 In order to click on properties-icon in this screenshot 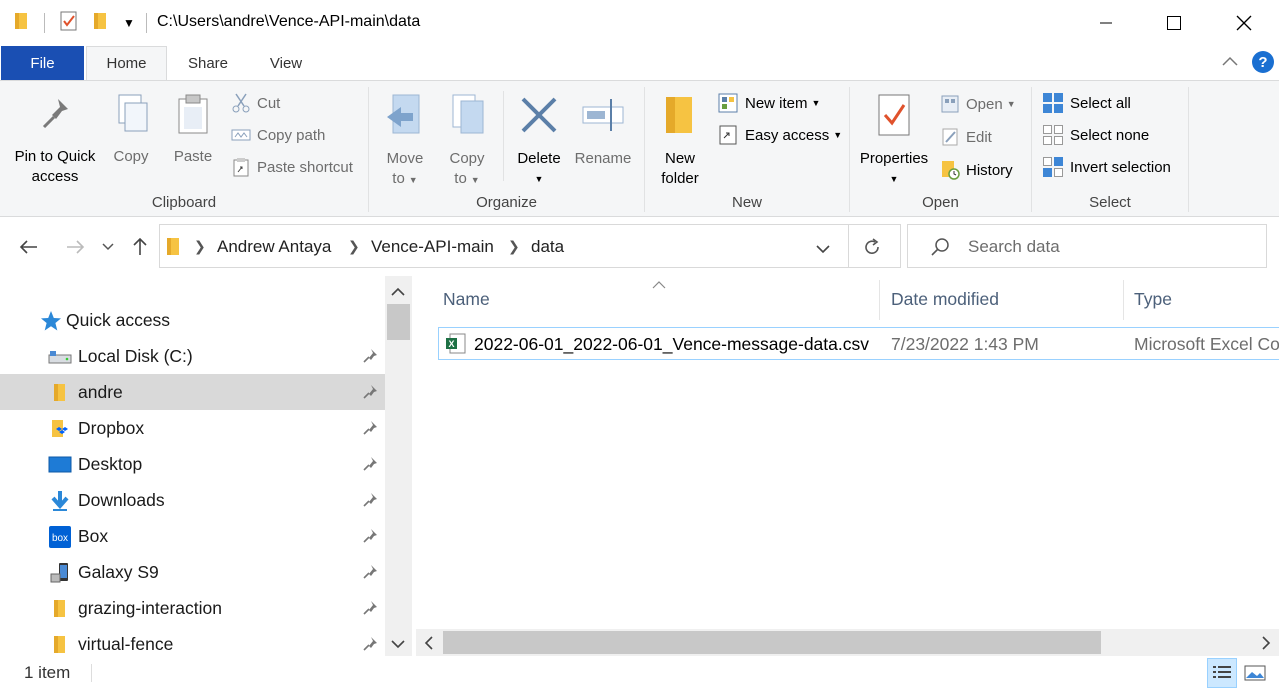, I will do `click(69, 23)`.